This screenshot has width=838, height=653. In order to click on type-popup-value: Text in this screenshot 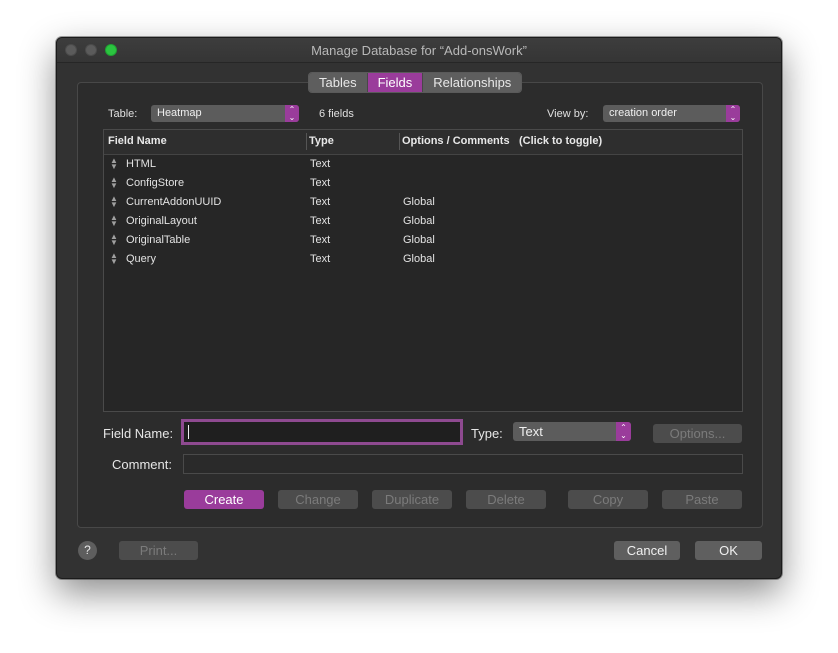, I will do `click(531, 431)`.